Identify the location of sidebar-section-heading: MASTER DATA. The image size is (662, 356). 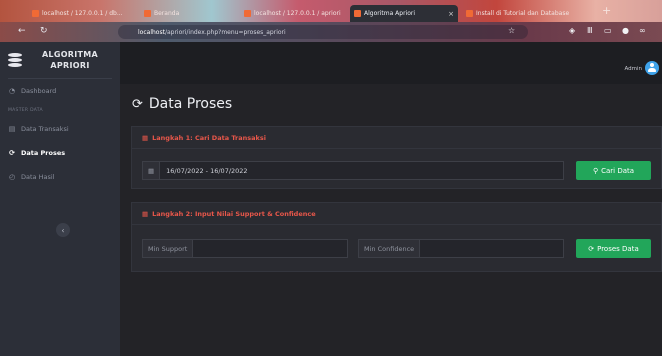
(25, 110).